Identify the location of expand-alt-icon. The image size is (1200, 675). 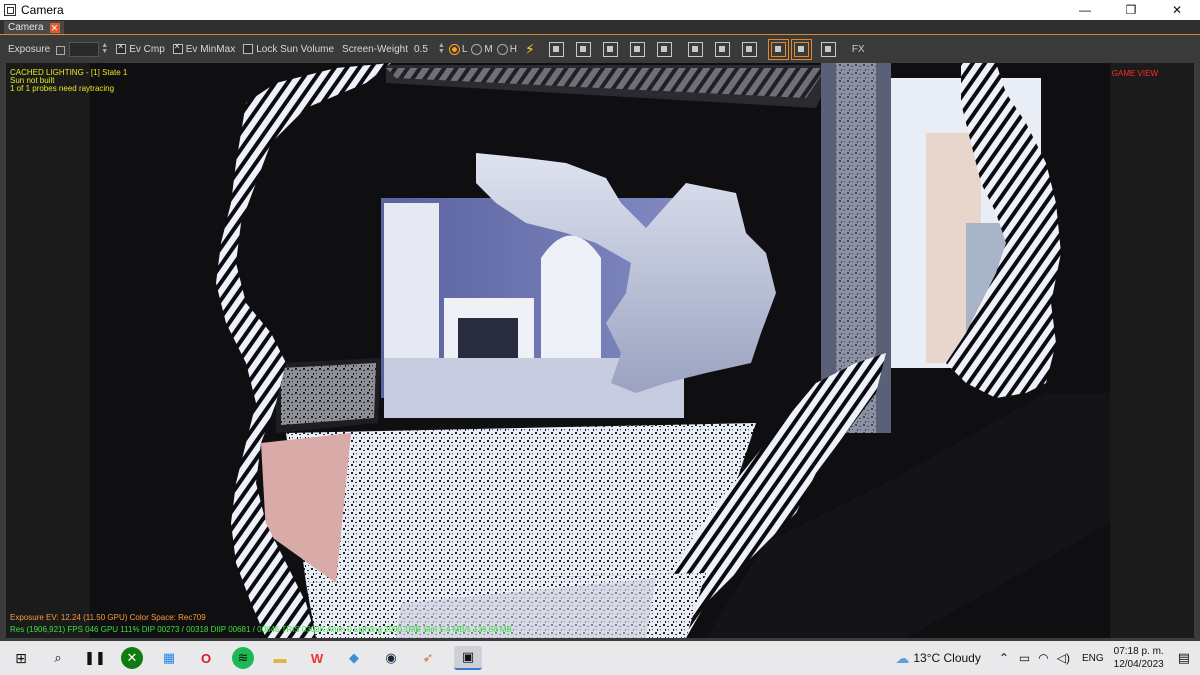
(722, 49).